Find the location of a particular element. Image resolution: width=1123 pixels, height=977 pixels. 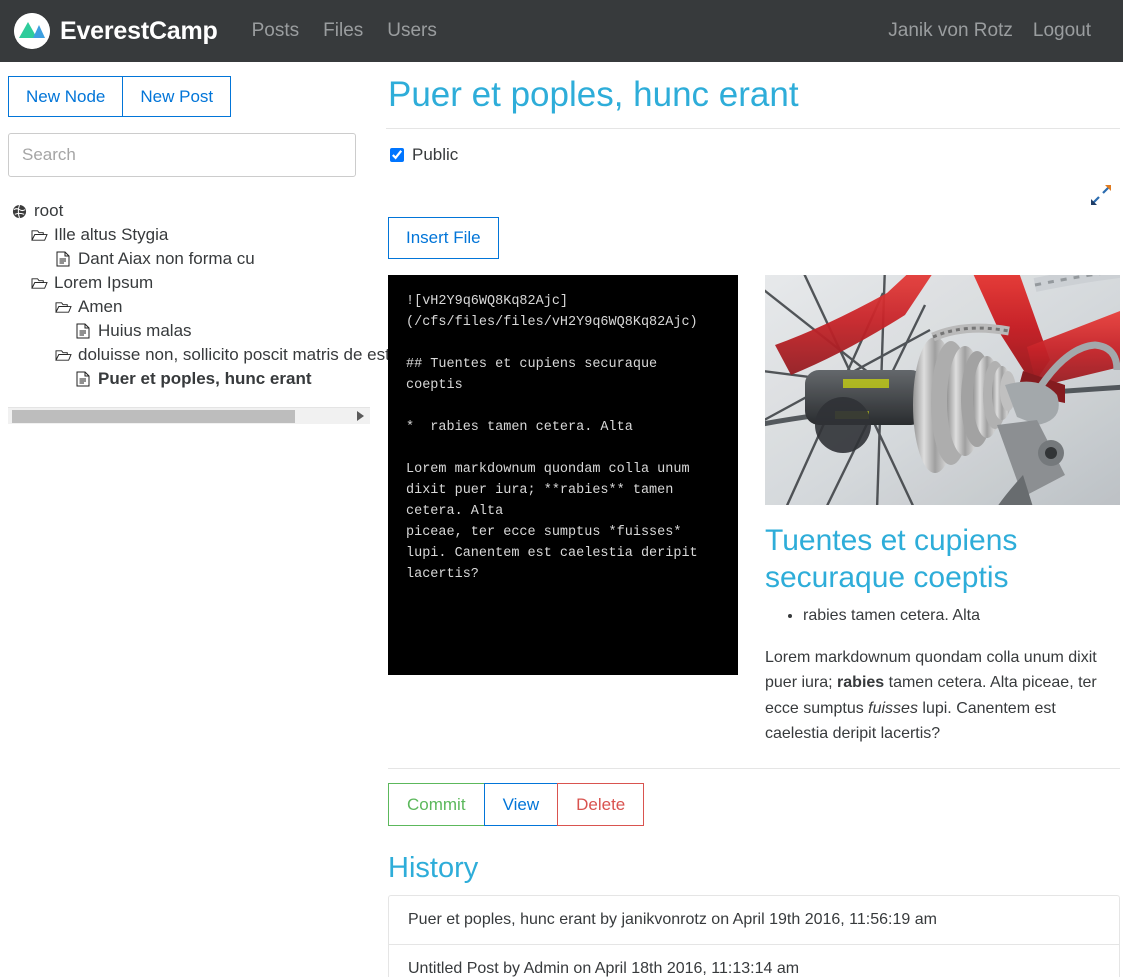

new-post-button: New Post is located at coordinates (177, 97).